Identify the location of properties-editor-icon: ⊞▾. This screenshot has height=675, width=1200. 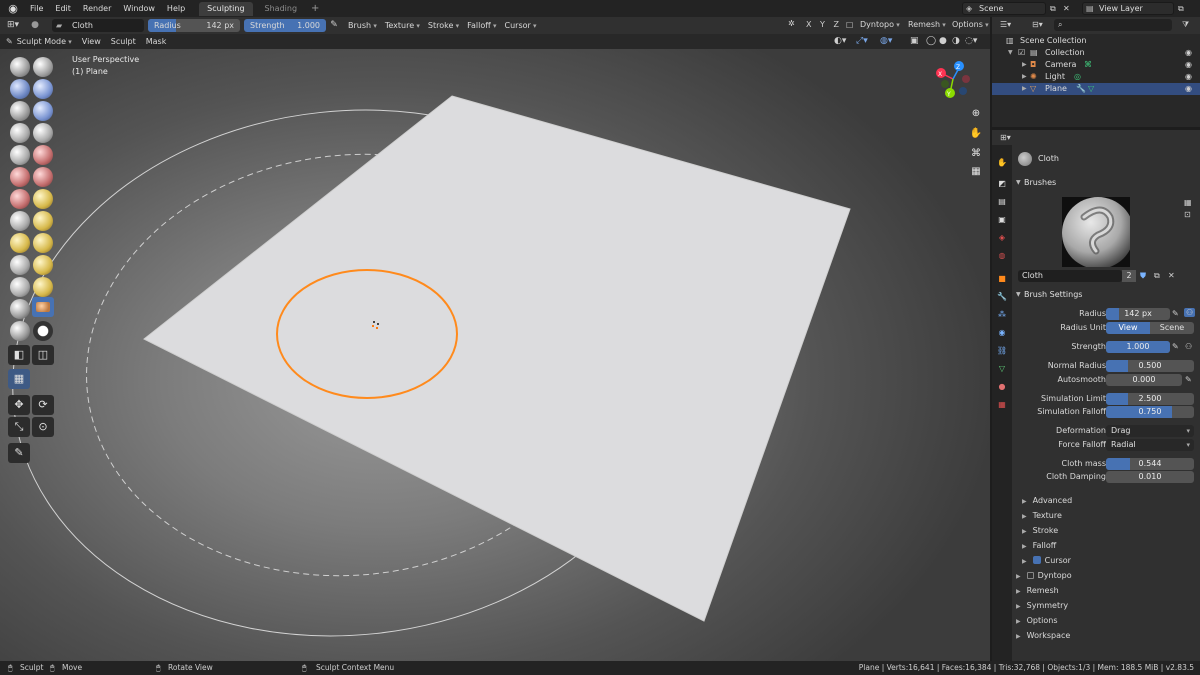
(1005, 137).